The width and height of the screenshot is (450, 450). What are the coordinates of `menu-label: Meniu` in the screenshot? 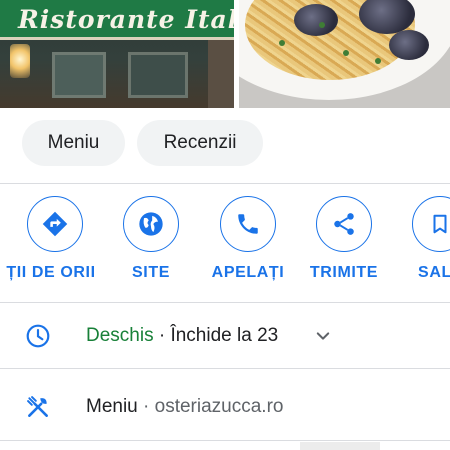 It's located at (112, 406).